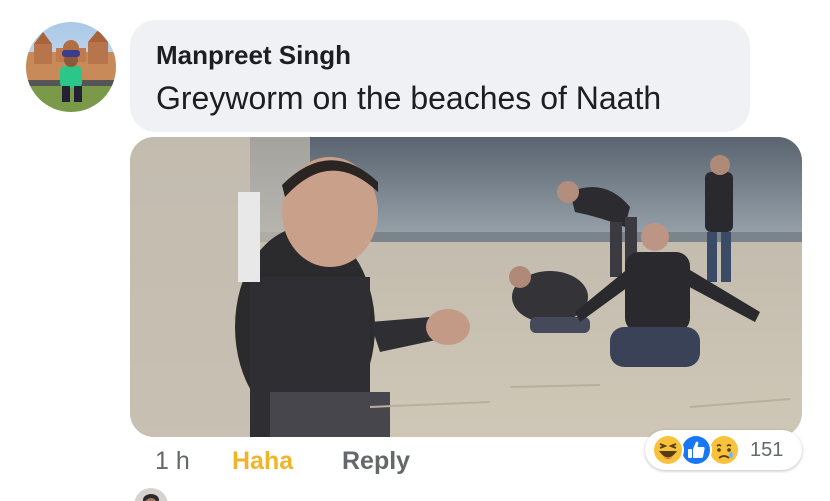 The height and width of the screenshot is (501, 830). Describe the element at coordinates (723, 450) in the screenshot. I see `reactions-summary: 151` at that location.